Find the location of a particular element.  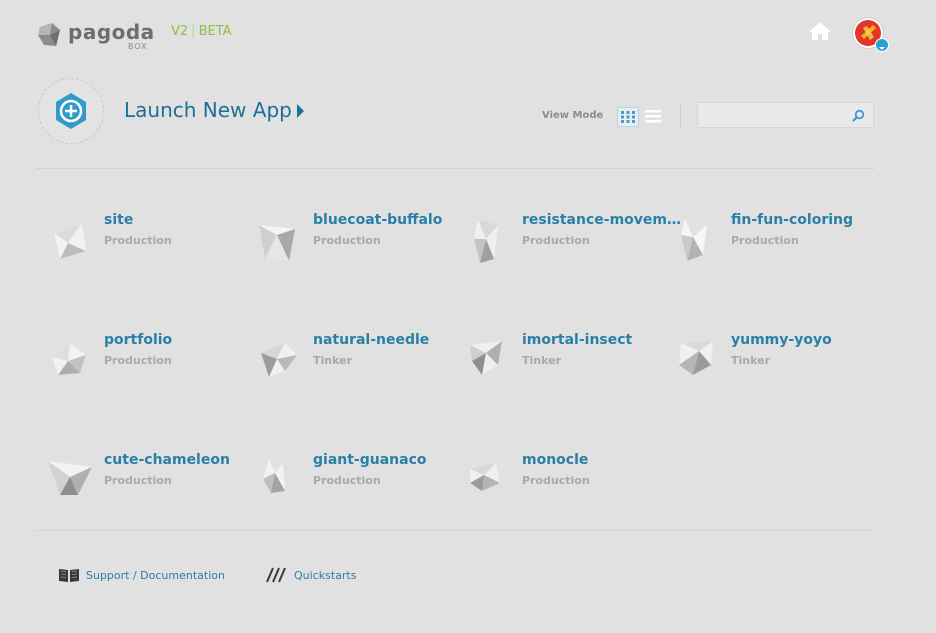

quickstarts-link: Quickstarts is located at coordinates (311, 575).